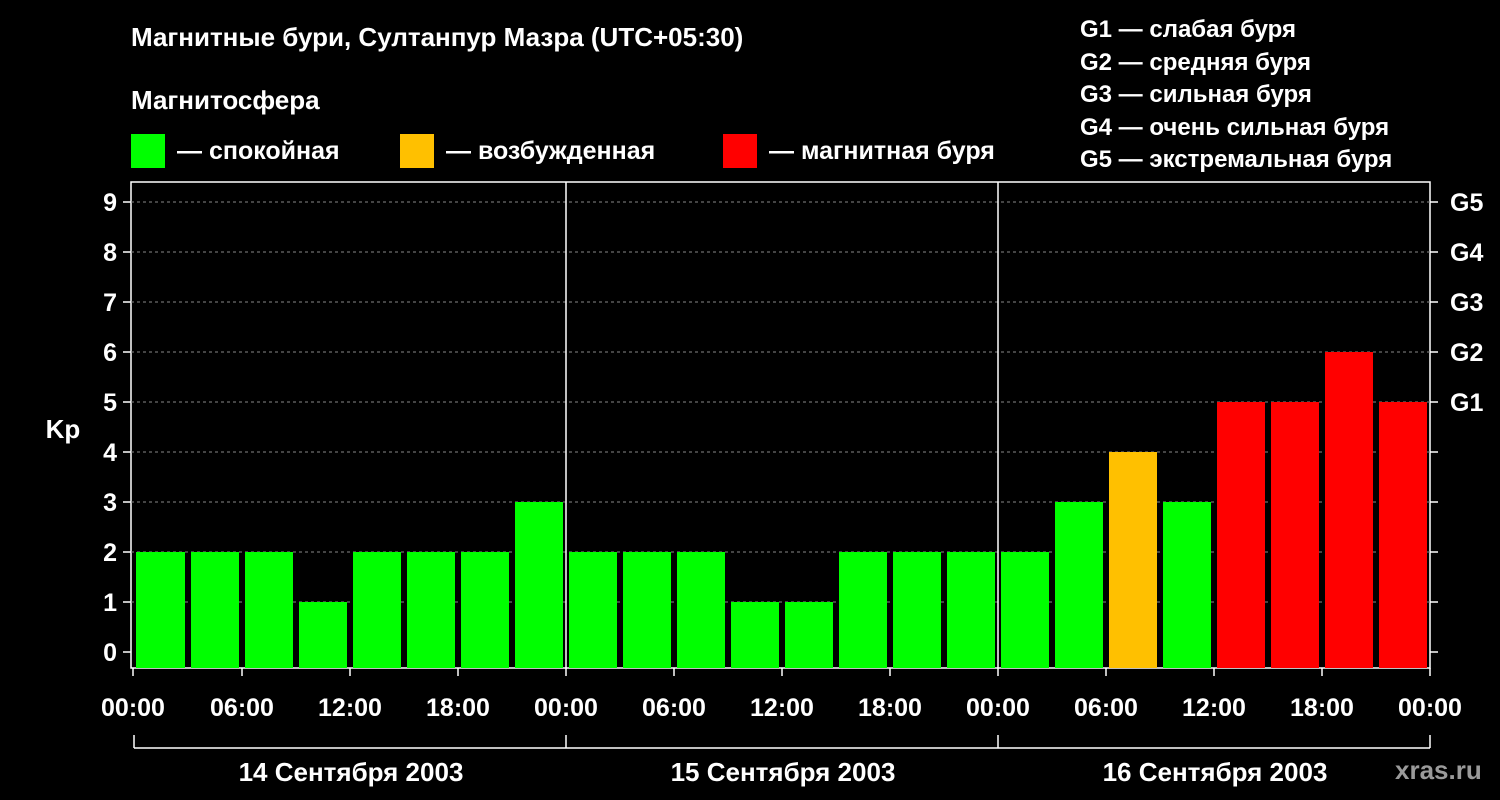 This screenshot has width=1500, height=800. What do you see at coordinates (1466, 253) in the screenshot?
I see `g-tick-label-g4: G4` at bounding box center [1466, 253].